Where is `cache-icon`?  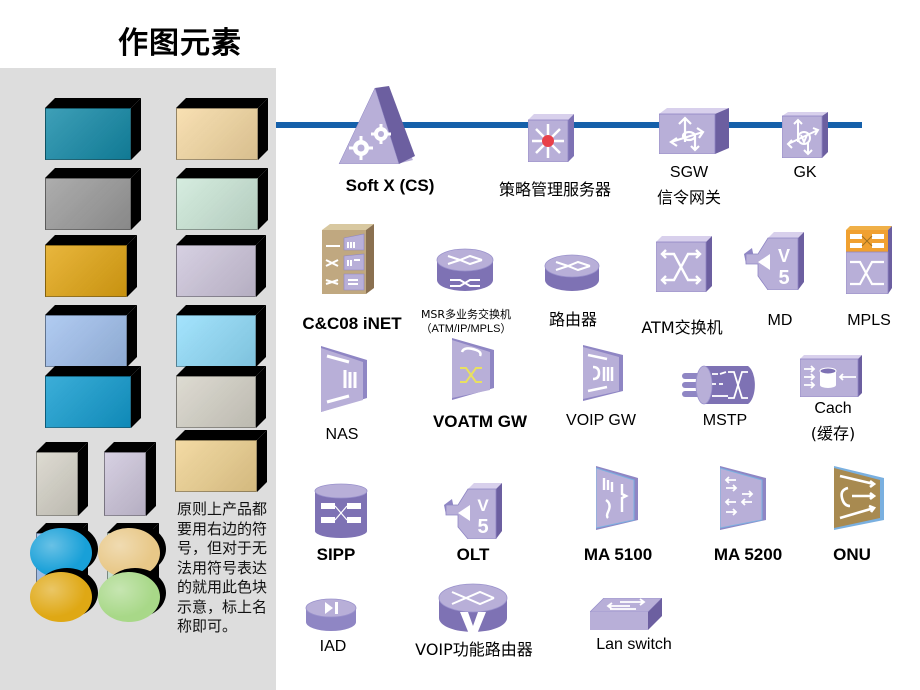 cache-icon is located at coordinates (831, 376).